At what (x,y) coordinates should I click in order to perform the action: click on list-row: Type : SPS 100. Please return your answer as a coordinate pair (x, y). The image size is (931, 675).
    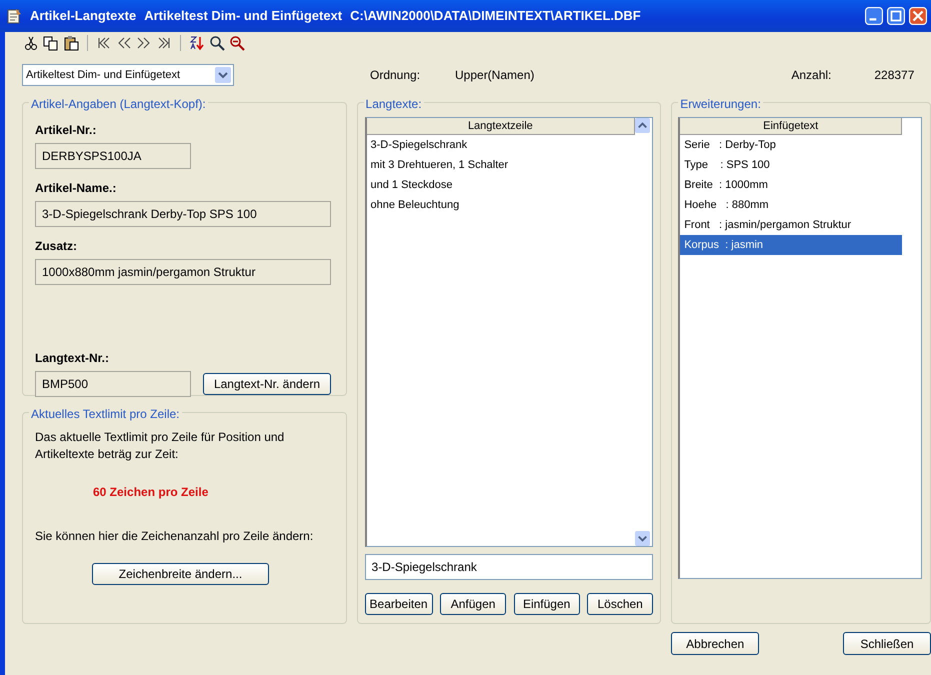
    Looking at the image, I should click on (791, 165).